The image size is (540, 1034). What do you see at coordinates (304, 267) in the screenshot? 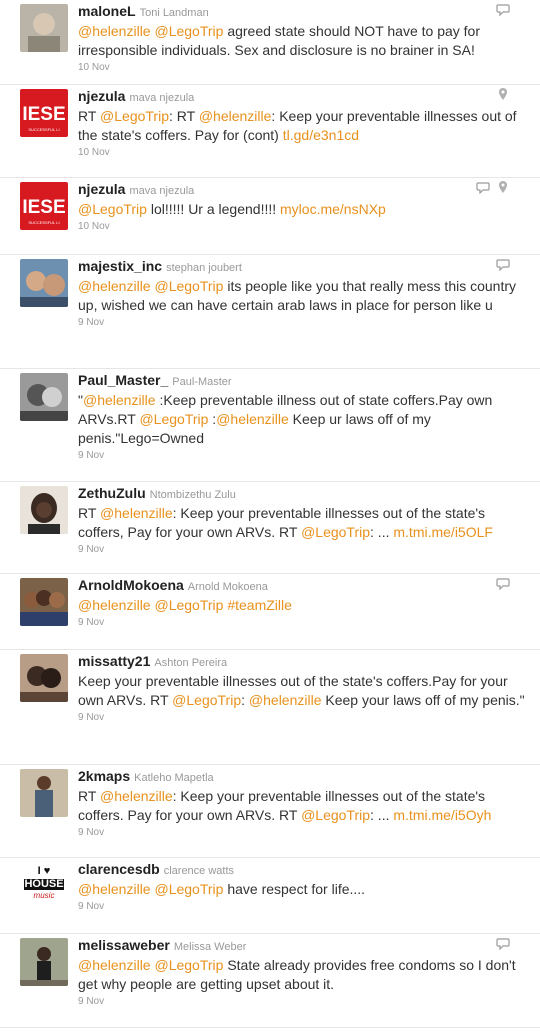
I see `tweet-header: majestix_inc stephan joubert` at bounding box center [304, 267].